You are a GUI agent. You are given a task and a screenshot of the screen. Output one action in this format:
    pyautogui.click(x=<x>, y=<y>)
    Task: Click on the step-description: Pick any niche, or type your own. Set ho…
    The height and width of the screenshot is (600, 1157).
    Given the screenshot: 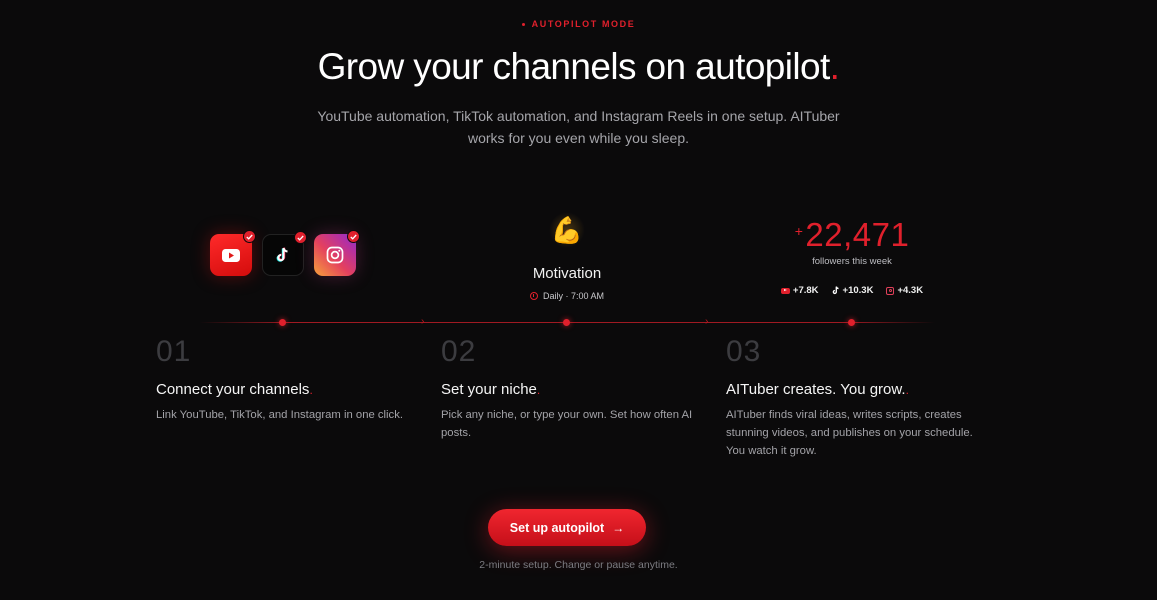 What is the action you would take?
    pyautogui.click(x=567, y=424)
    